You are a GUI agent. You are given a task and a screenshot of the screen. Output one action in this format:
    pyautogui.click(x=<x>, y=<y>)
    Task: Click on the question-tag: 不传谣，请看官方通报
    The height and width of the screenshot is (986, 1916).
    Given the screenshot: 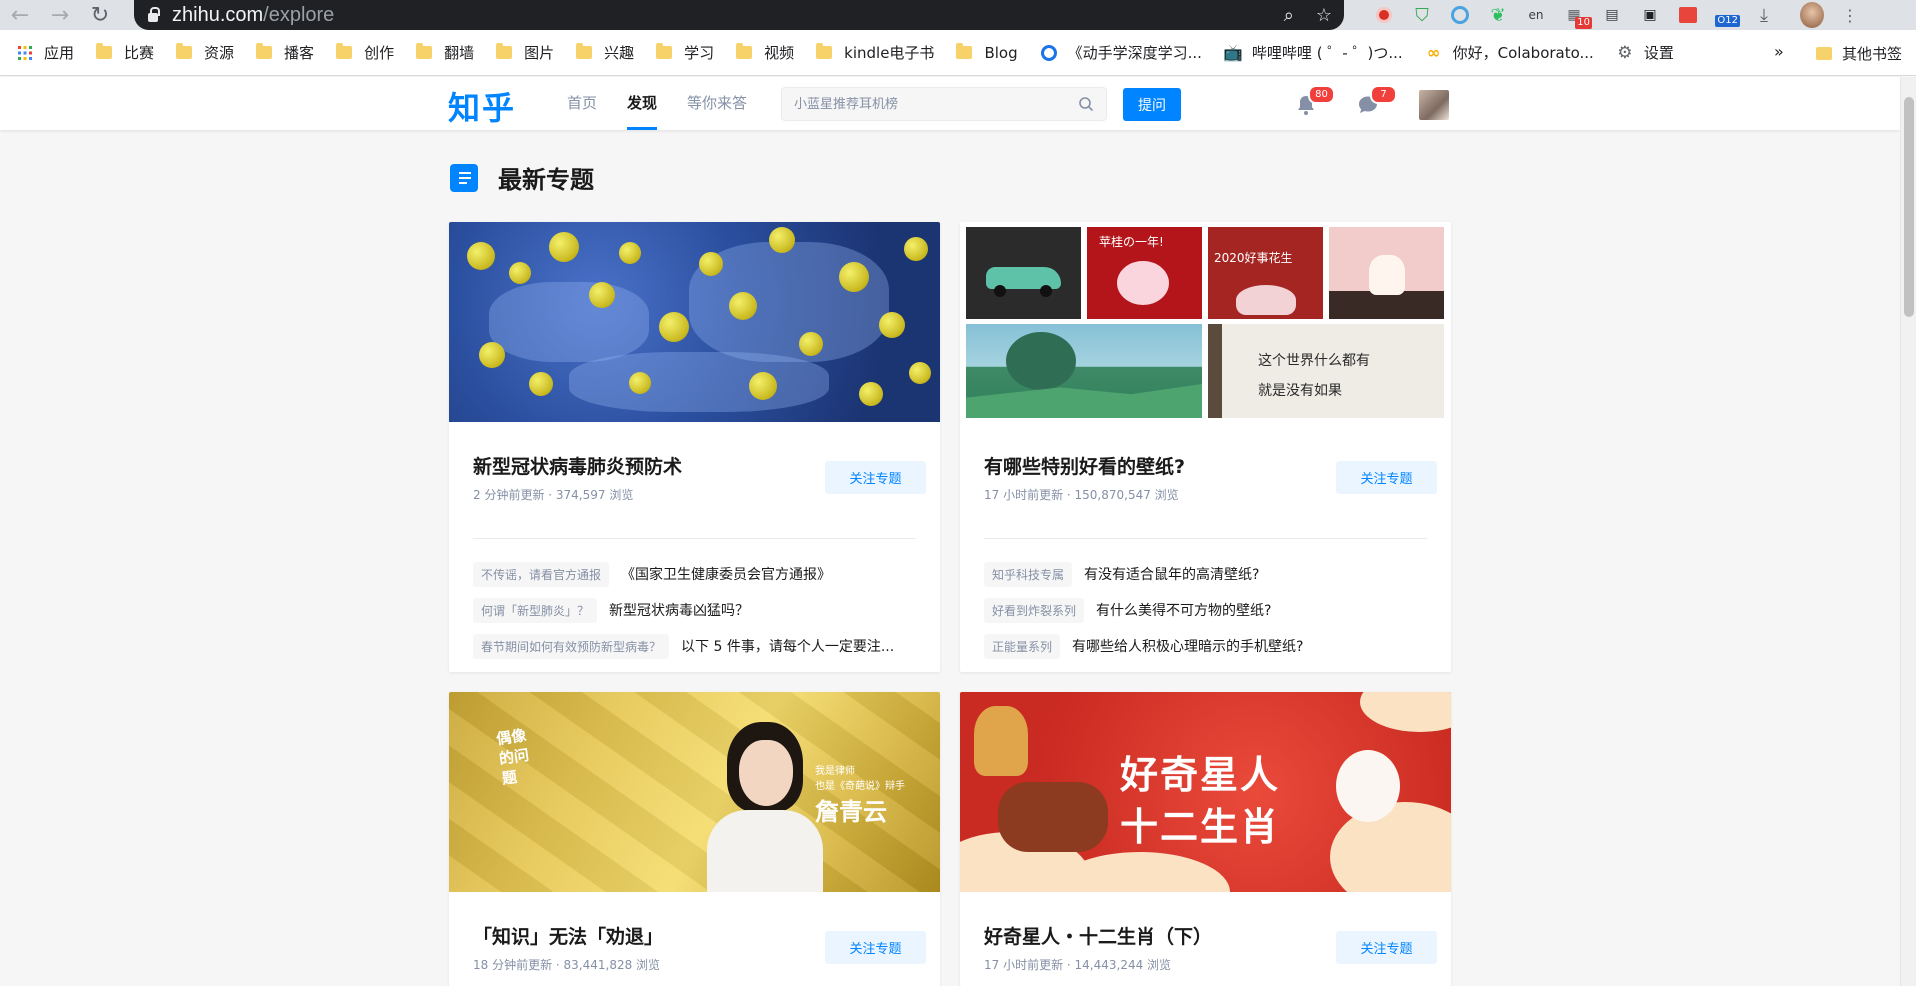 What is the action you would take?
    pyautogui.click(x=541, y=574)
    